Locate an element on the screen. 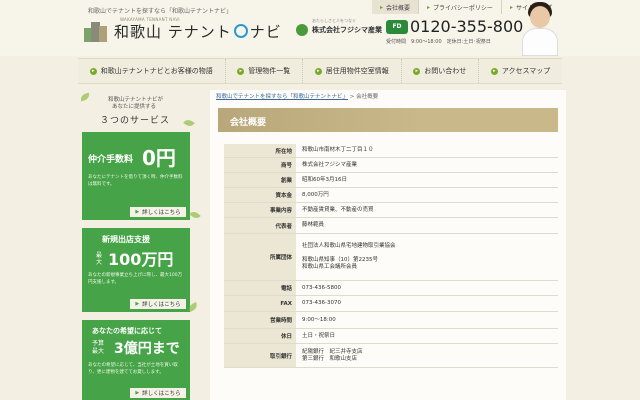  row-value-line: 土日・祝祭日 is located at coordinates (319, 335).